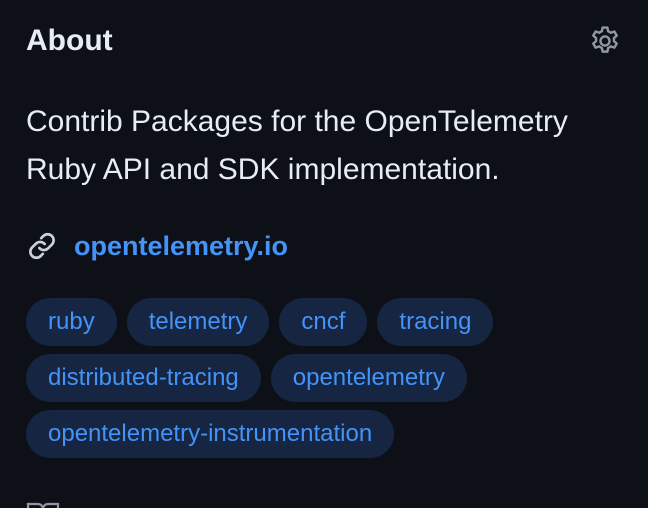  Describe the element at coordinates (605, 41) in the screenshot. I see `gear-icon` at that location.